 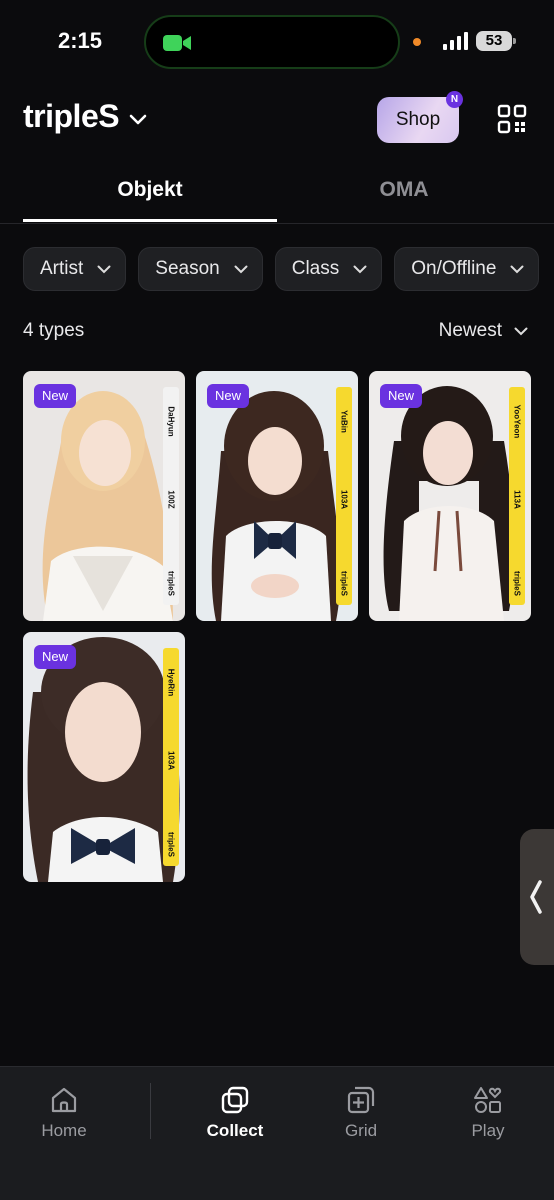 What do you see at coordinates (517, 421) in the screenshot?
I see `objekt-member: YooYeon` at bounding box center [517, 421].